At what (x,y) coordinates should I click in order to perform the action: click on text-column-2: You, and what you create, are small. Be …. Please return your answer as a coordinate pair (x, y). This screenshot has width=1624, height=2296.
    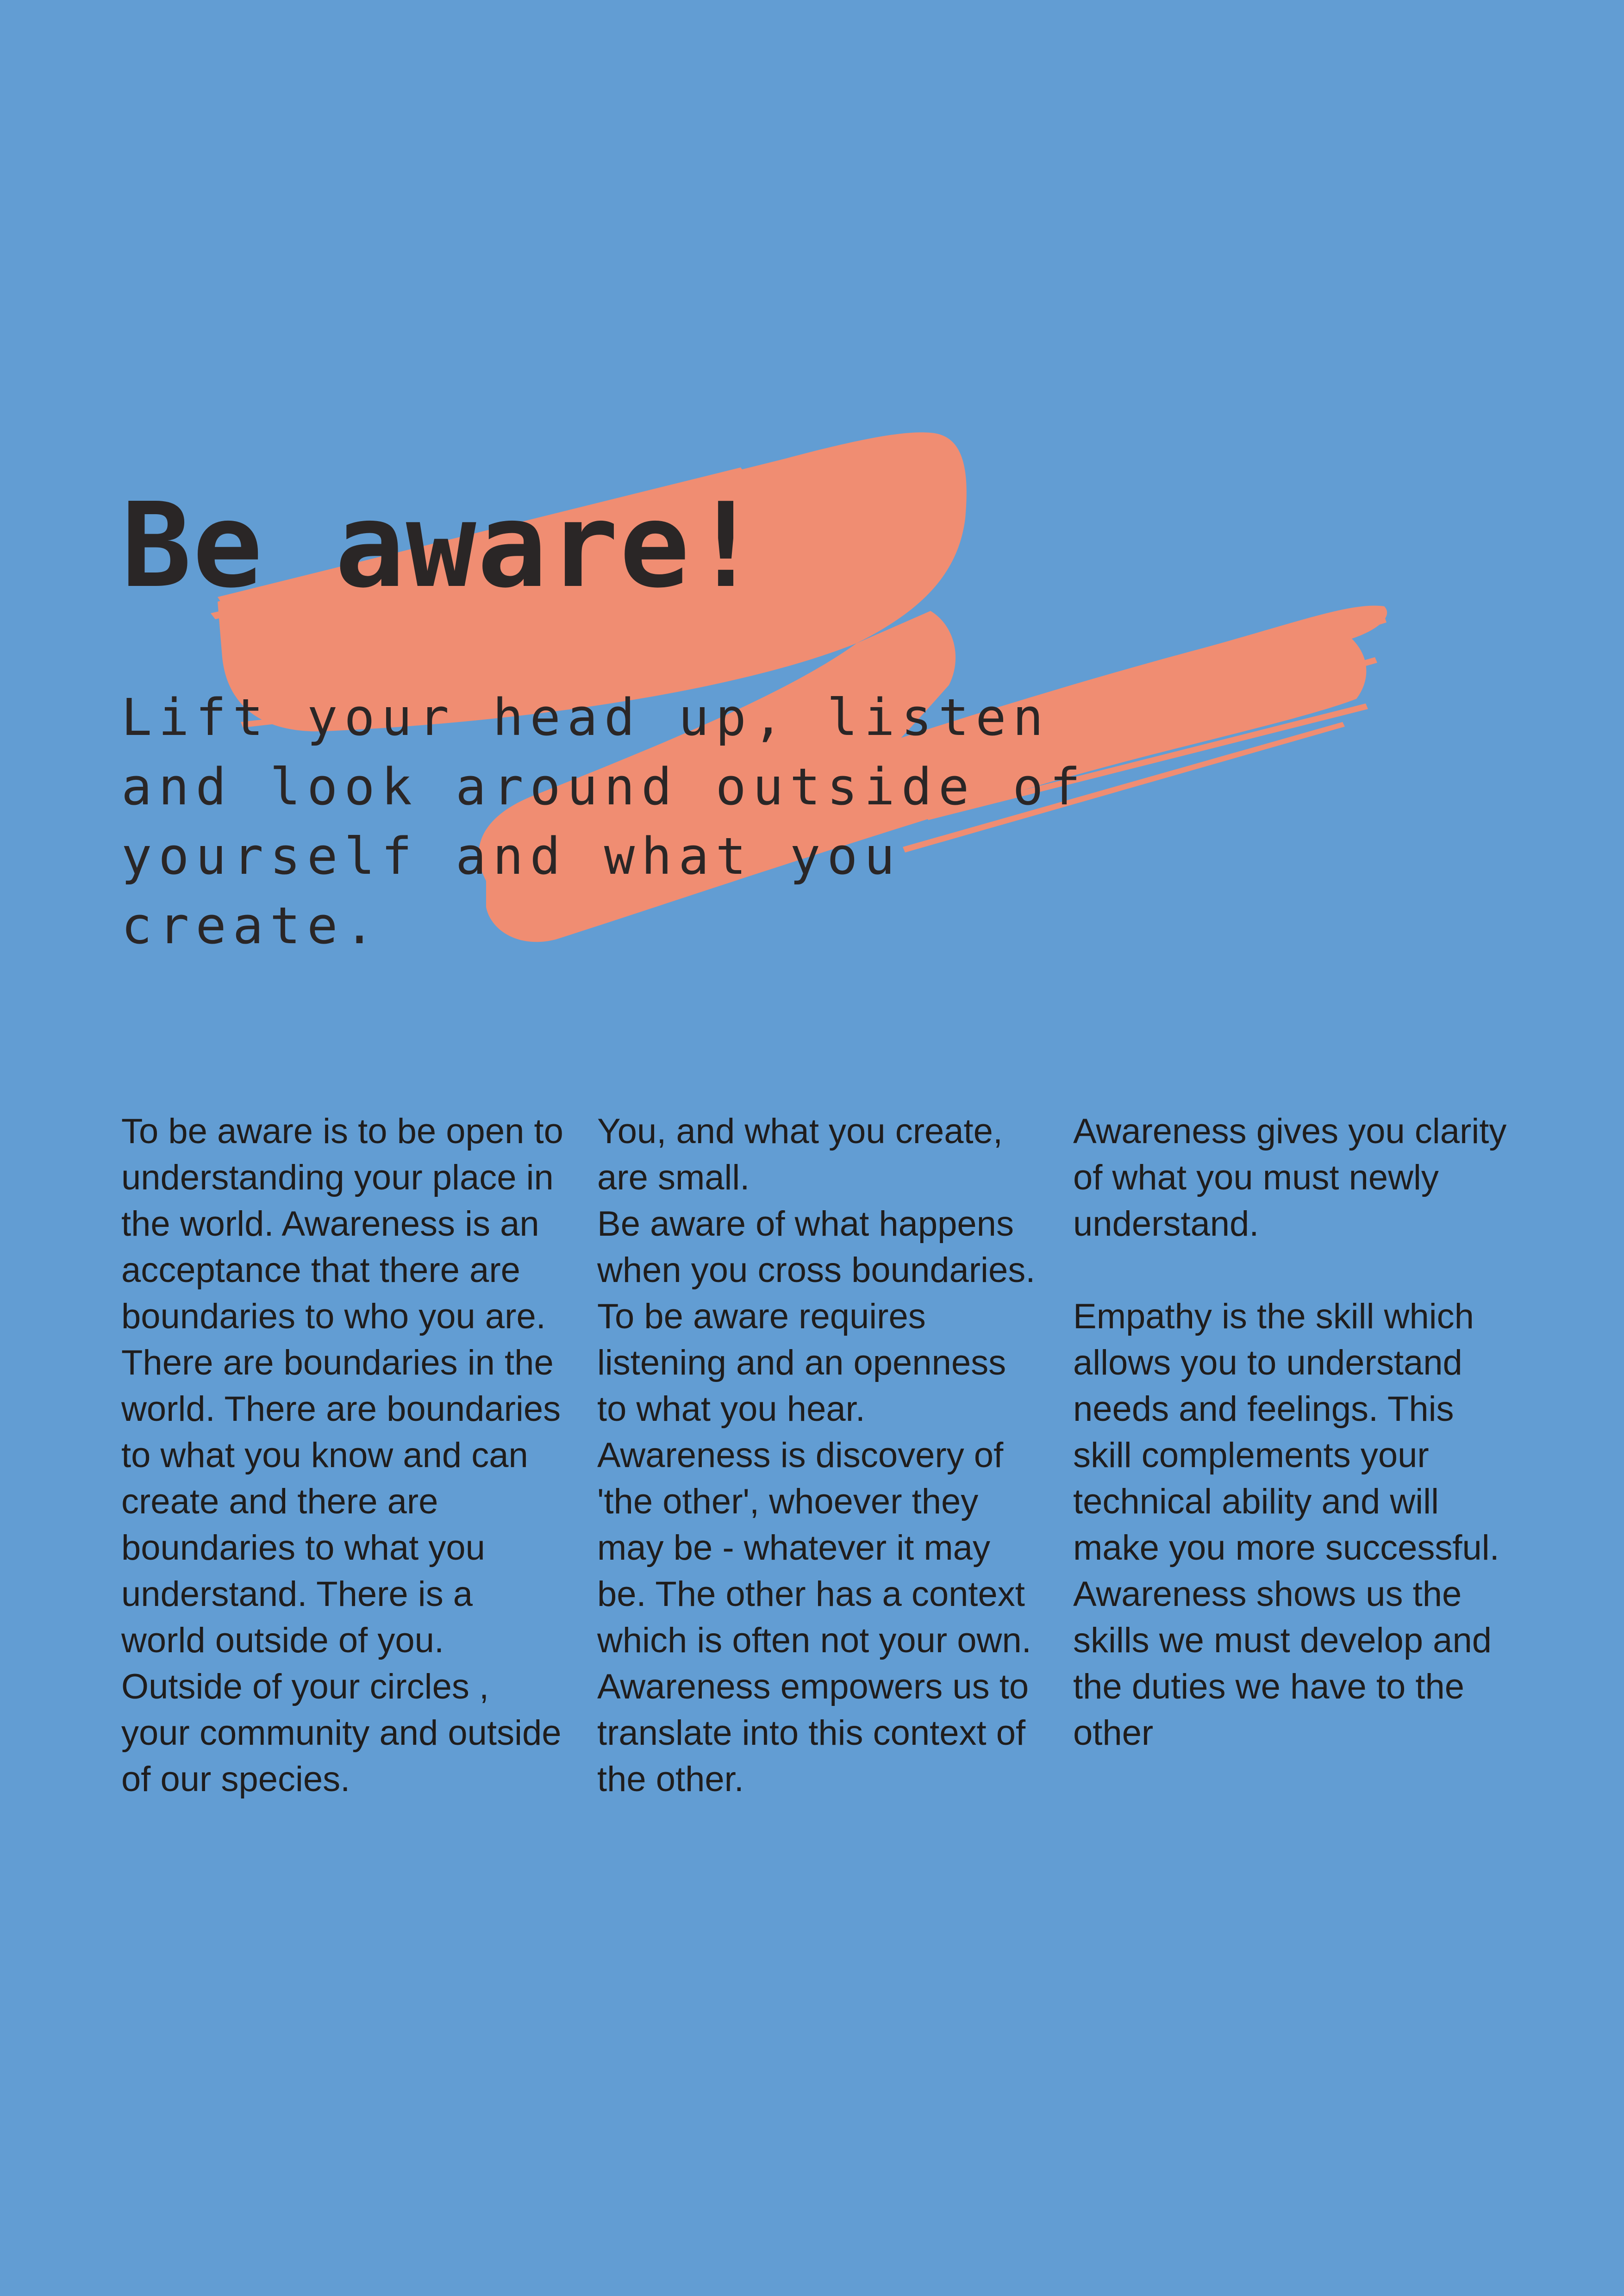
    Looking at the image, I should click on (816, 1455).